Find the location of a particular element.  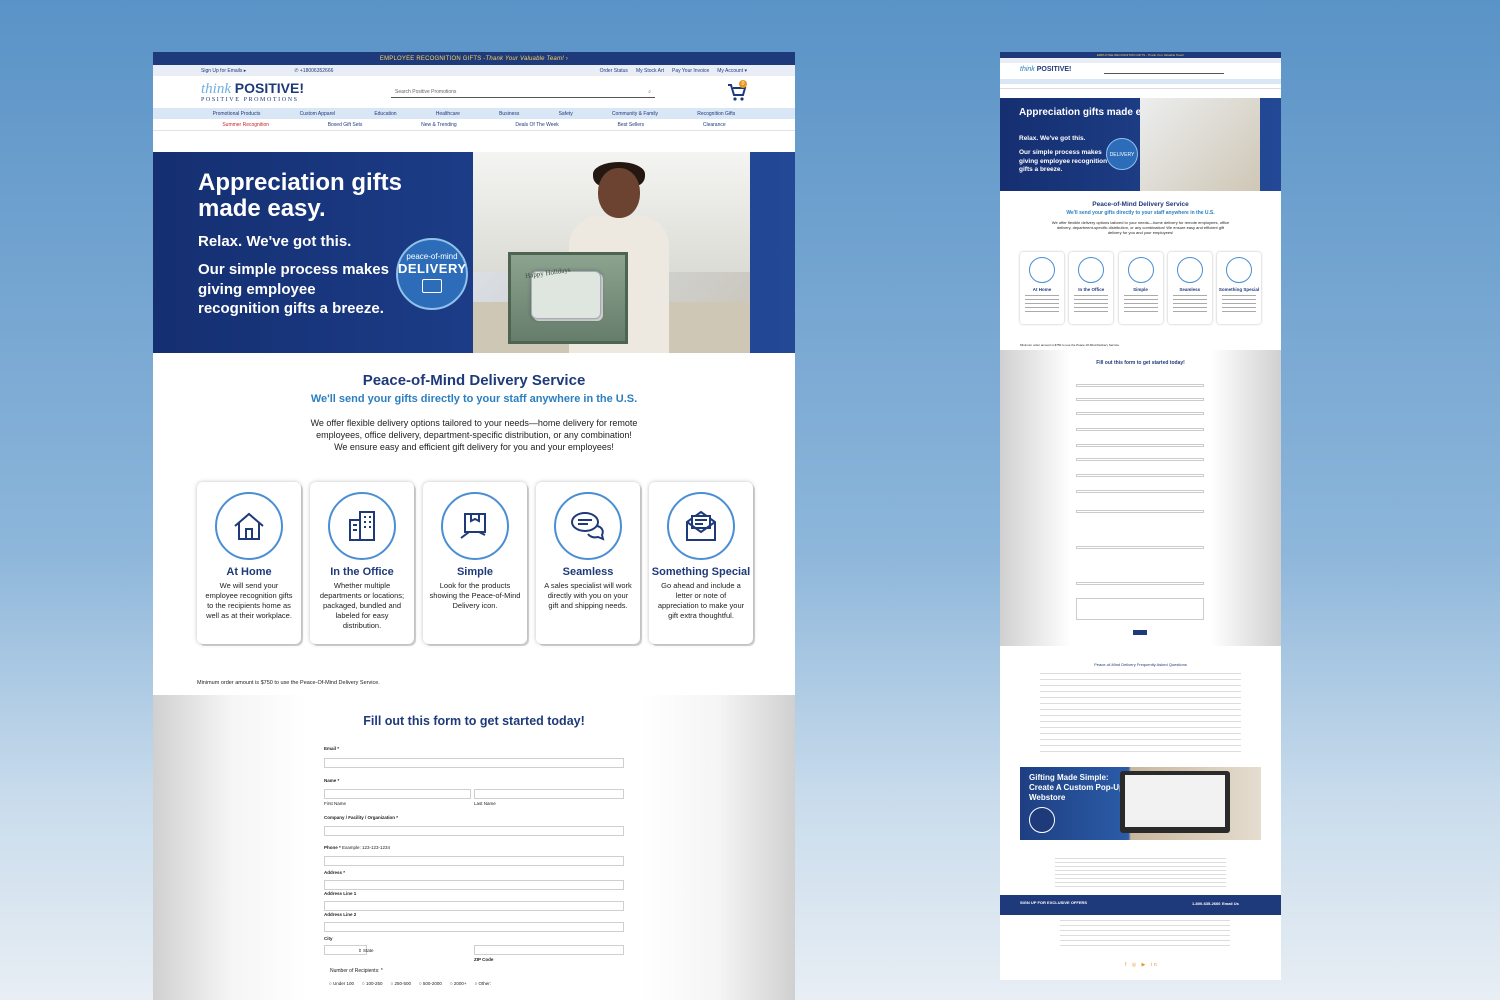

sm-secondary-nav is located at coordinates (1140, 86).